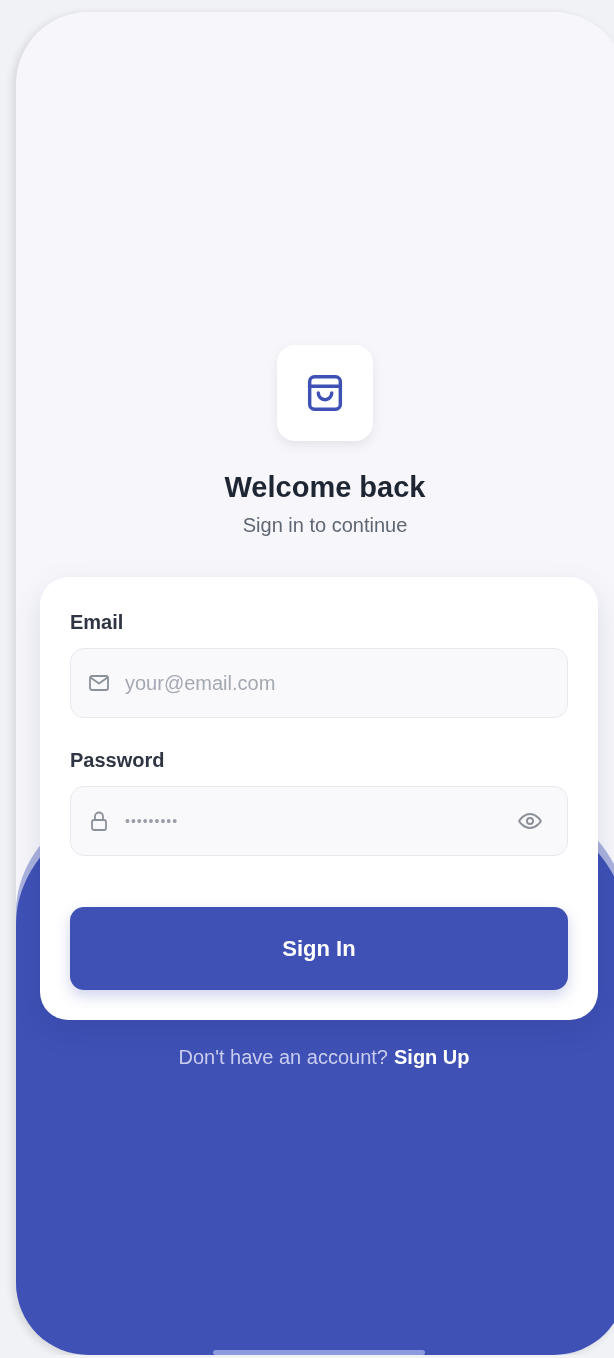  What do you see at coordinates (334, 683) in the screenshot?
I see `email-input: your@email.com` at bounding box center [334, 683].